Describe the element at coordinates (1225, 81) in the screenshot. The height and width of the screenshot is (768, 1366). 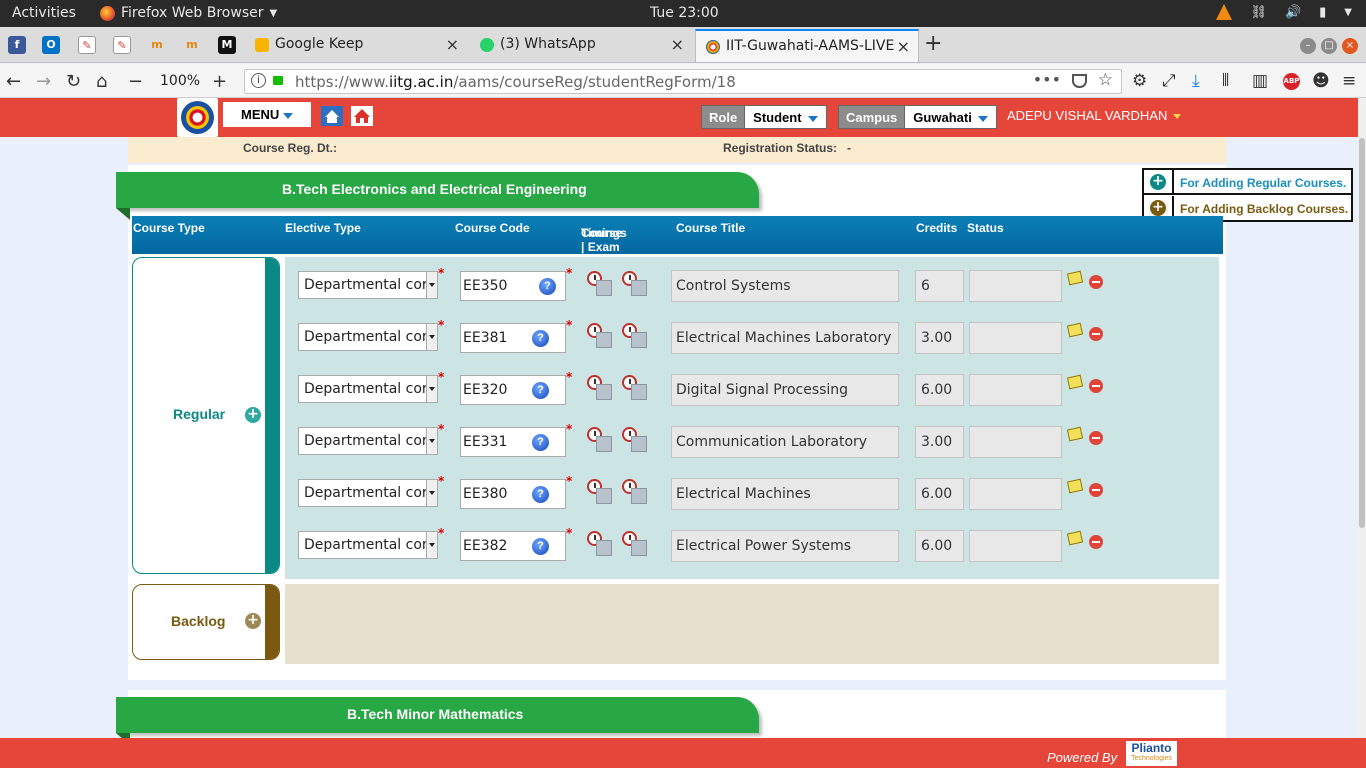
I see `library-icon: ⫴` at that location.